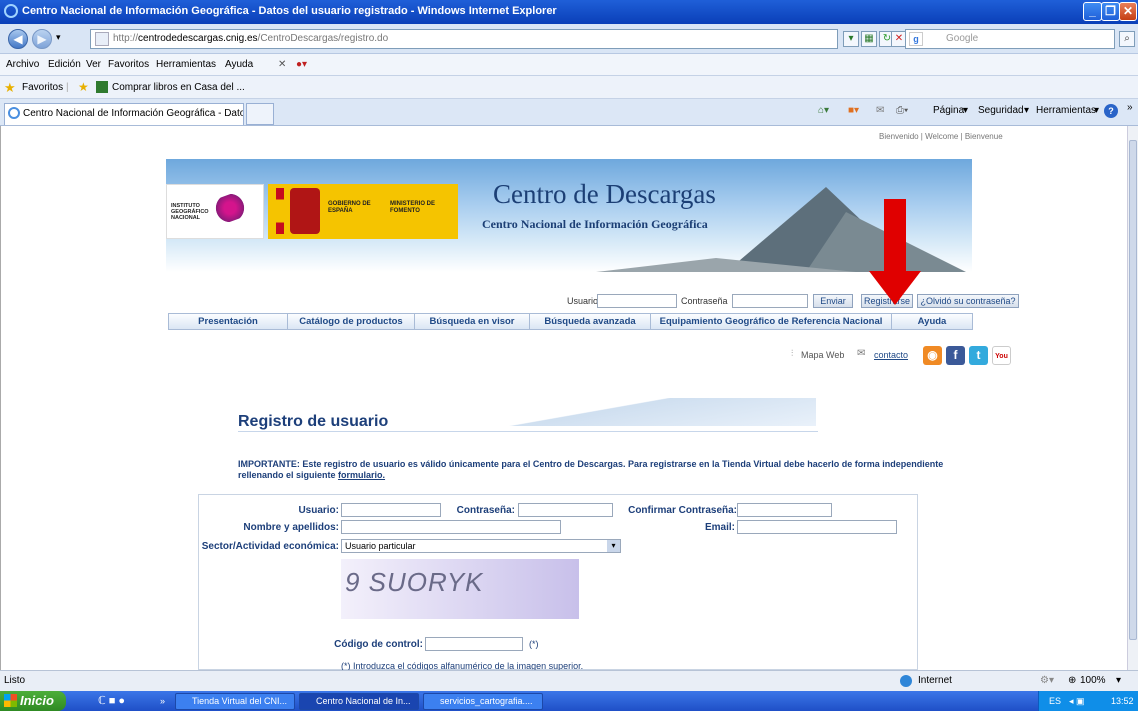 This screenshot has height=711, width=1138. I want to click on minimize-button: _, so click(1092, 11).